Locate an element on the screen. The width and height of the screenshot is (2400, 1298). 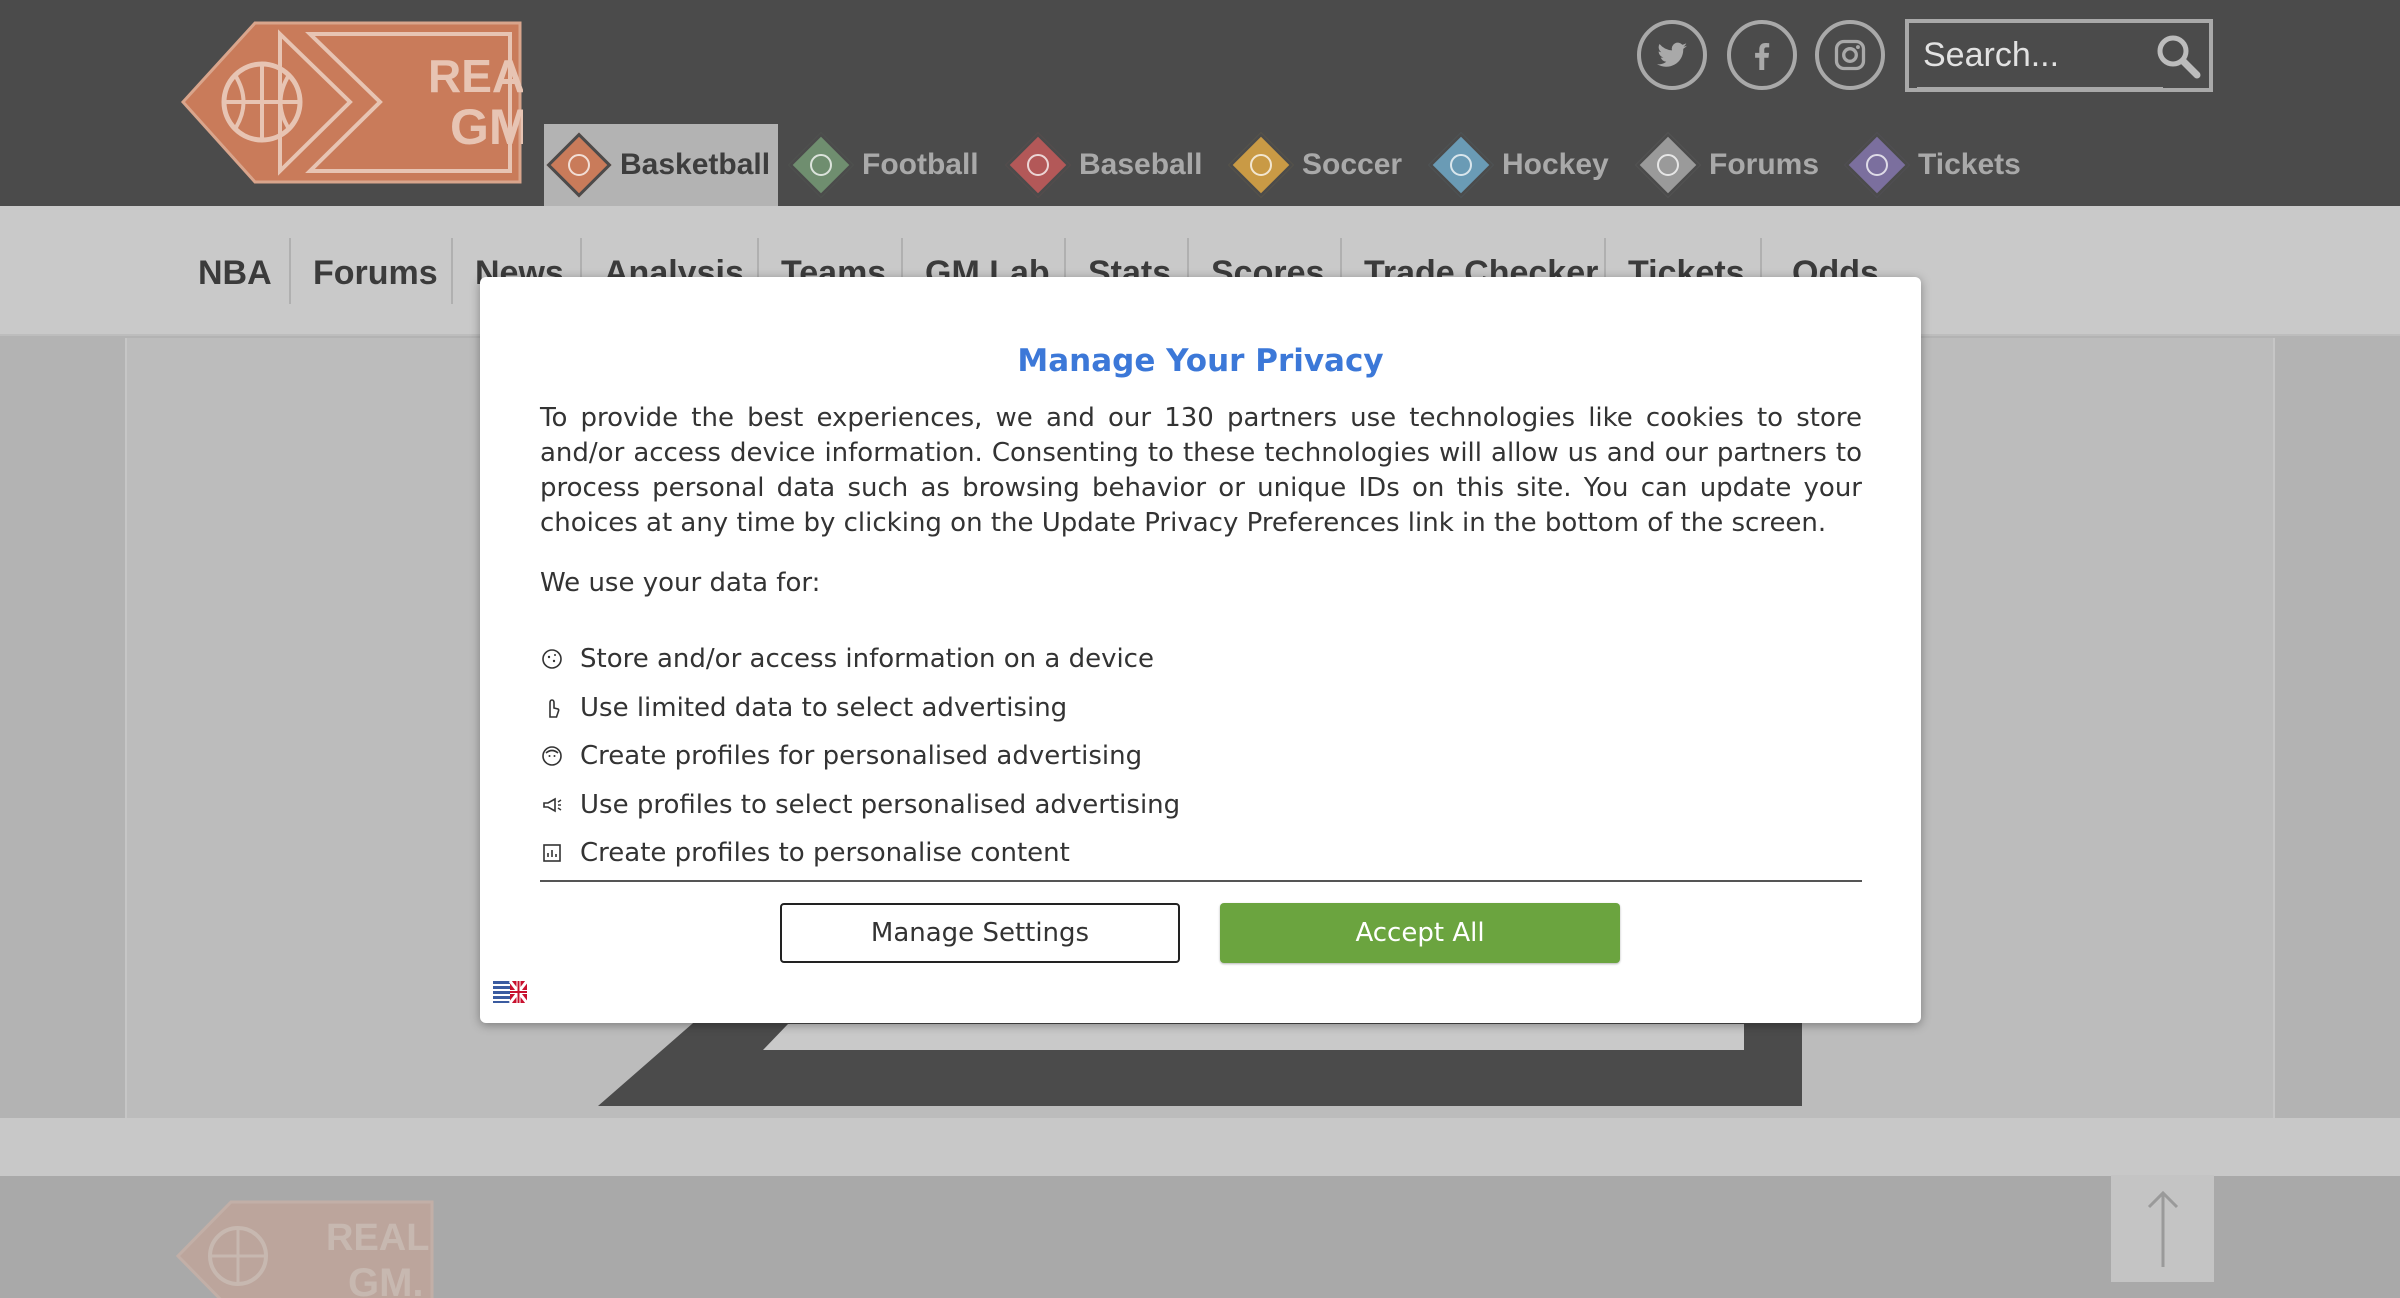
profile-icon is located at coordinates (552, 756).